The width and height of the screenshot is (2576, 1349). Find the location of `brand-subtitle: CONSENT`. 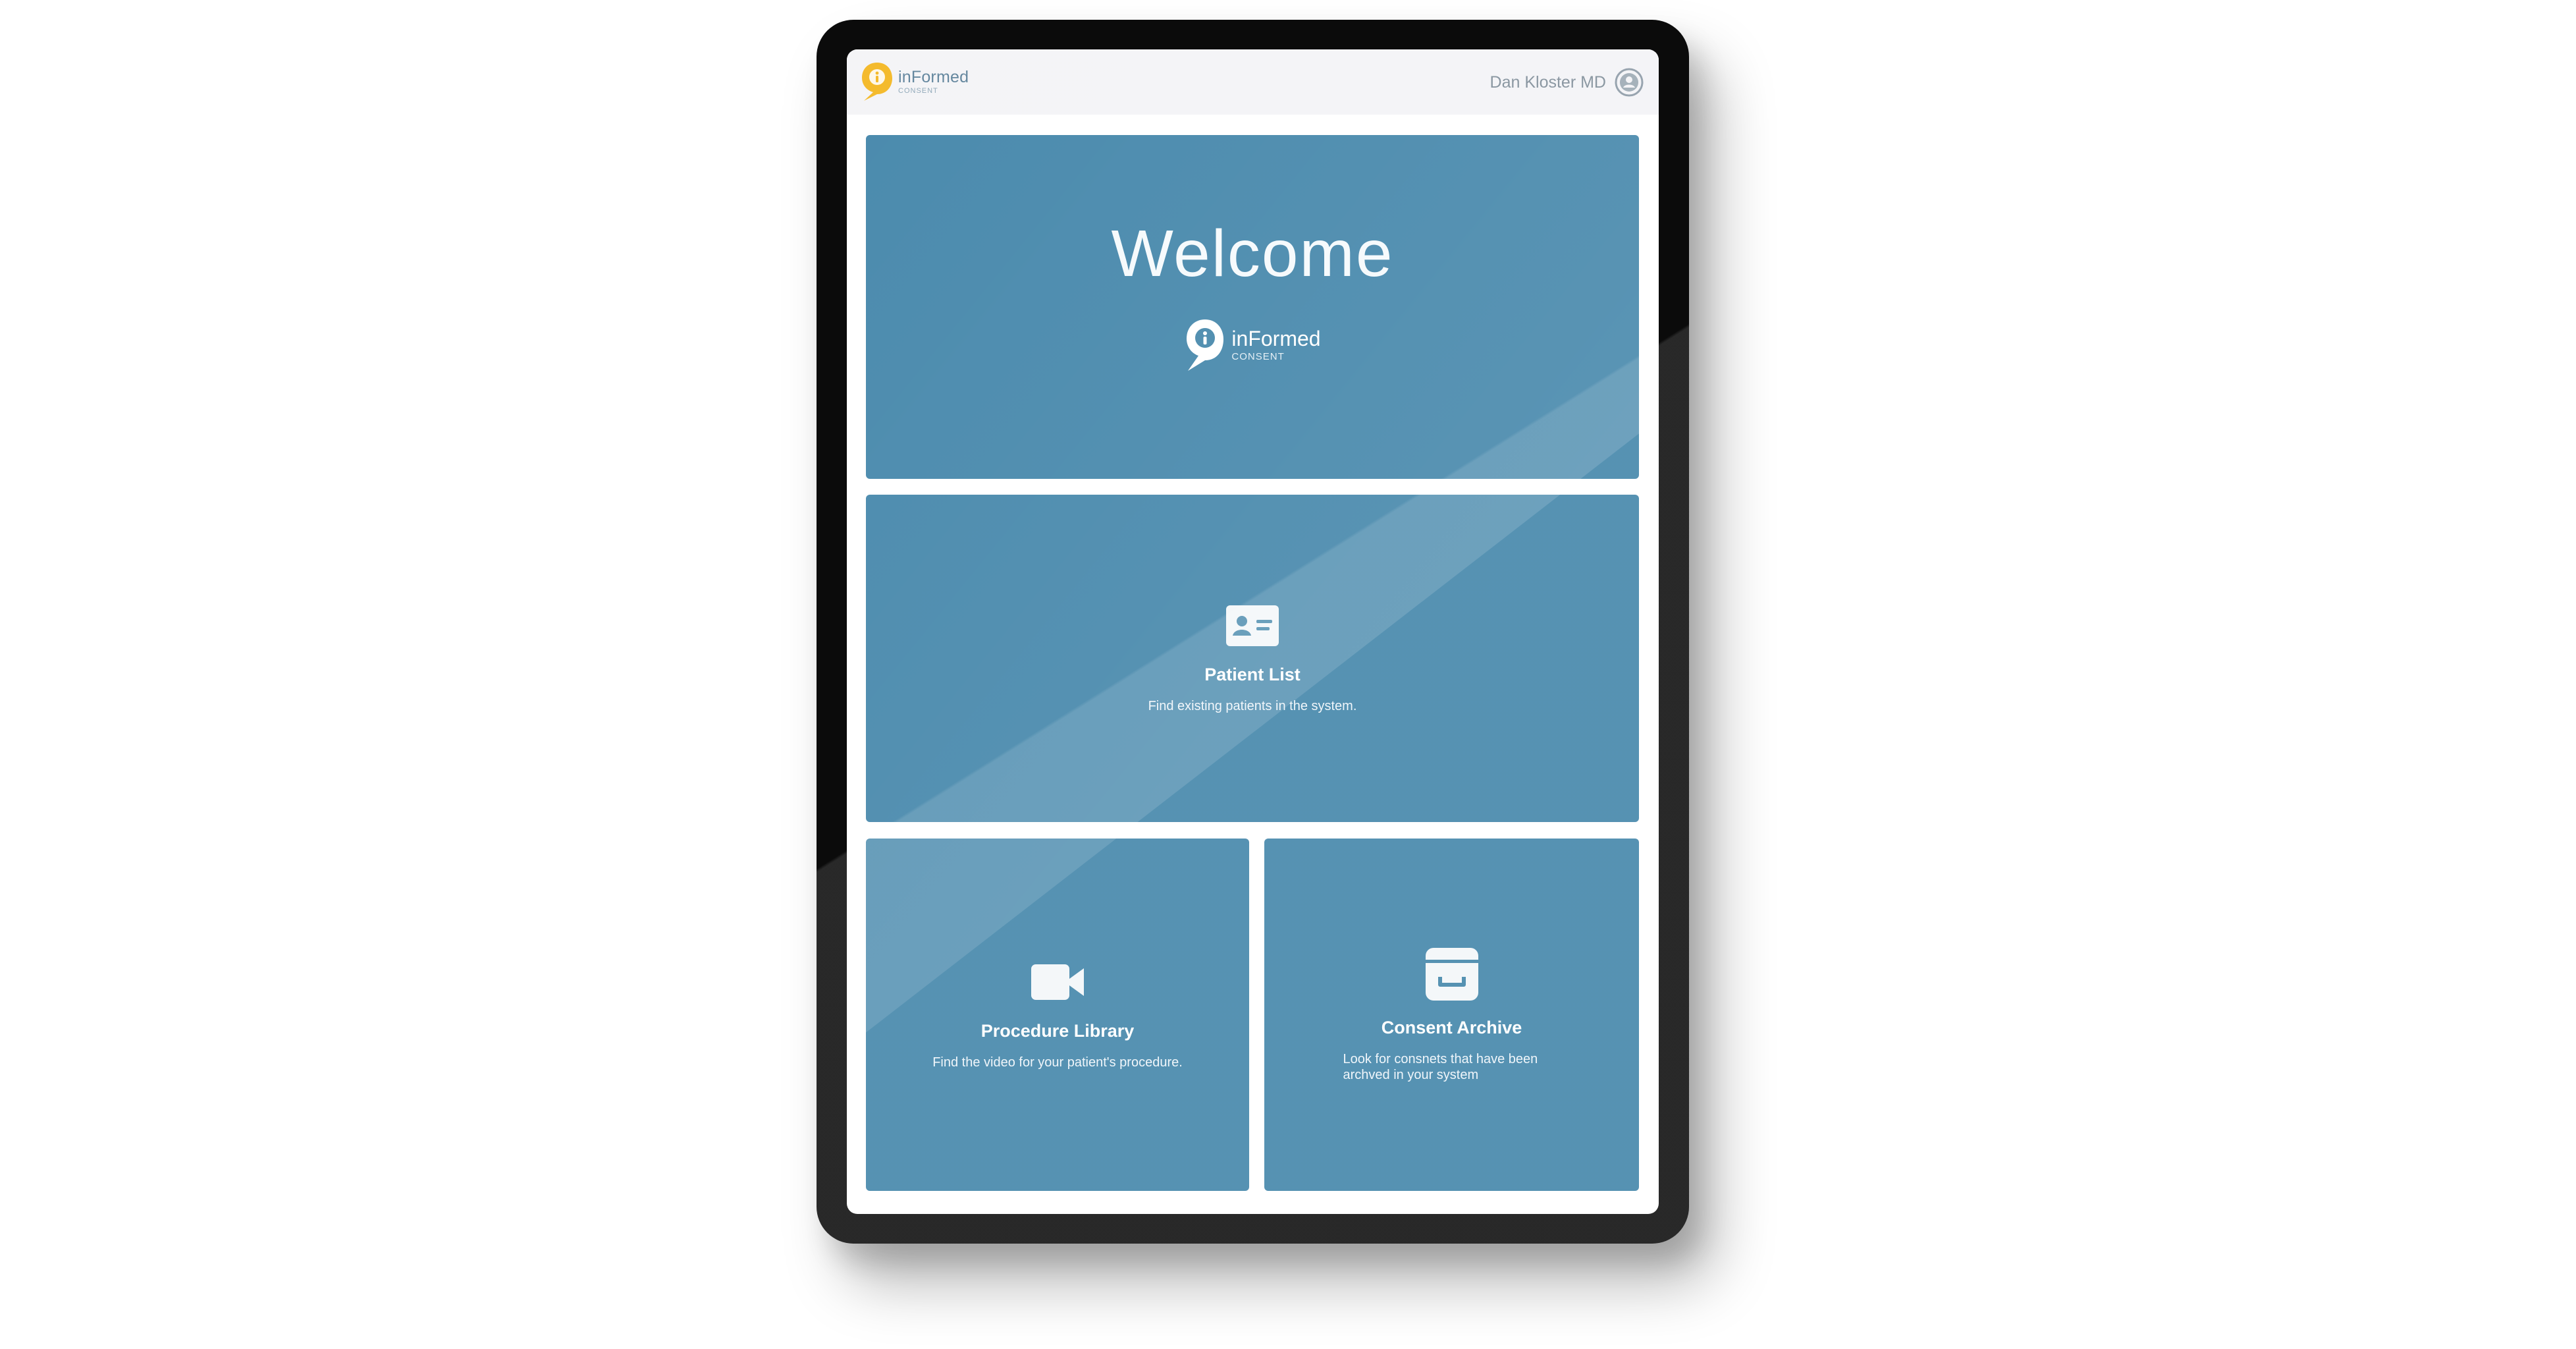

brand-subtitle: CONSENT is located at coordinates (918, 90).